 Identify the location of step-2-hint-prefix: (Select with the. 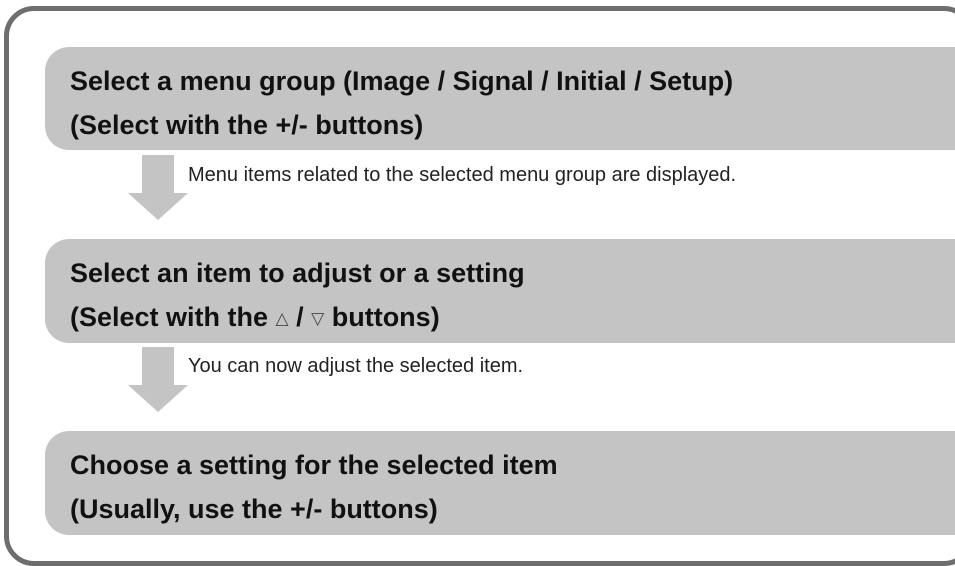
(173, 317).